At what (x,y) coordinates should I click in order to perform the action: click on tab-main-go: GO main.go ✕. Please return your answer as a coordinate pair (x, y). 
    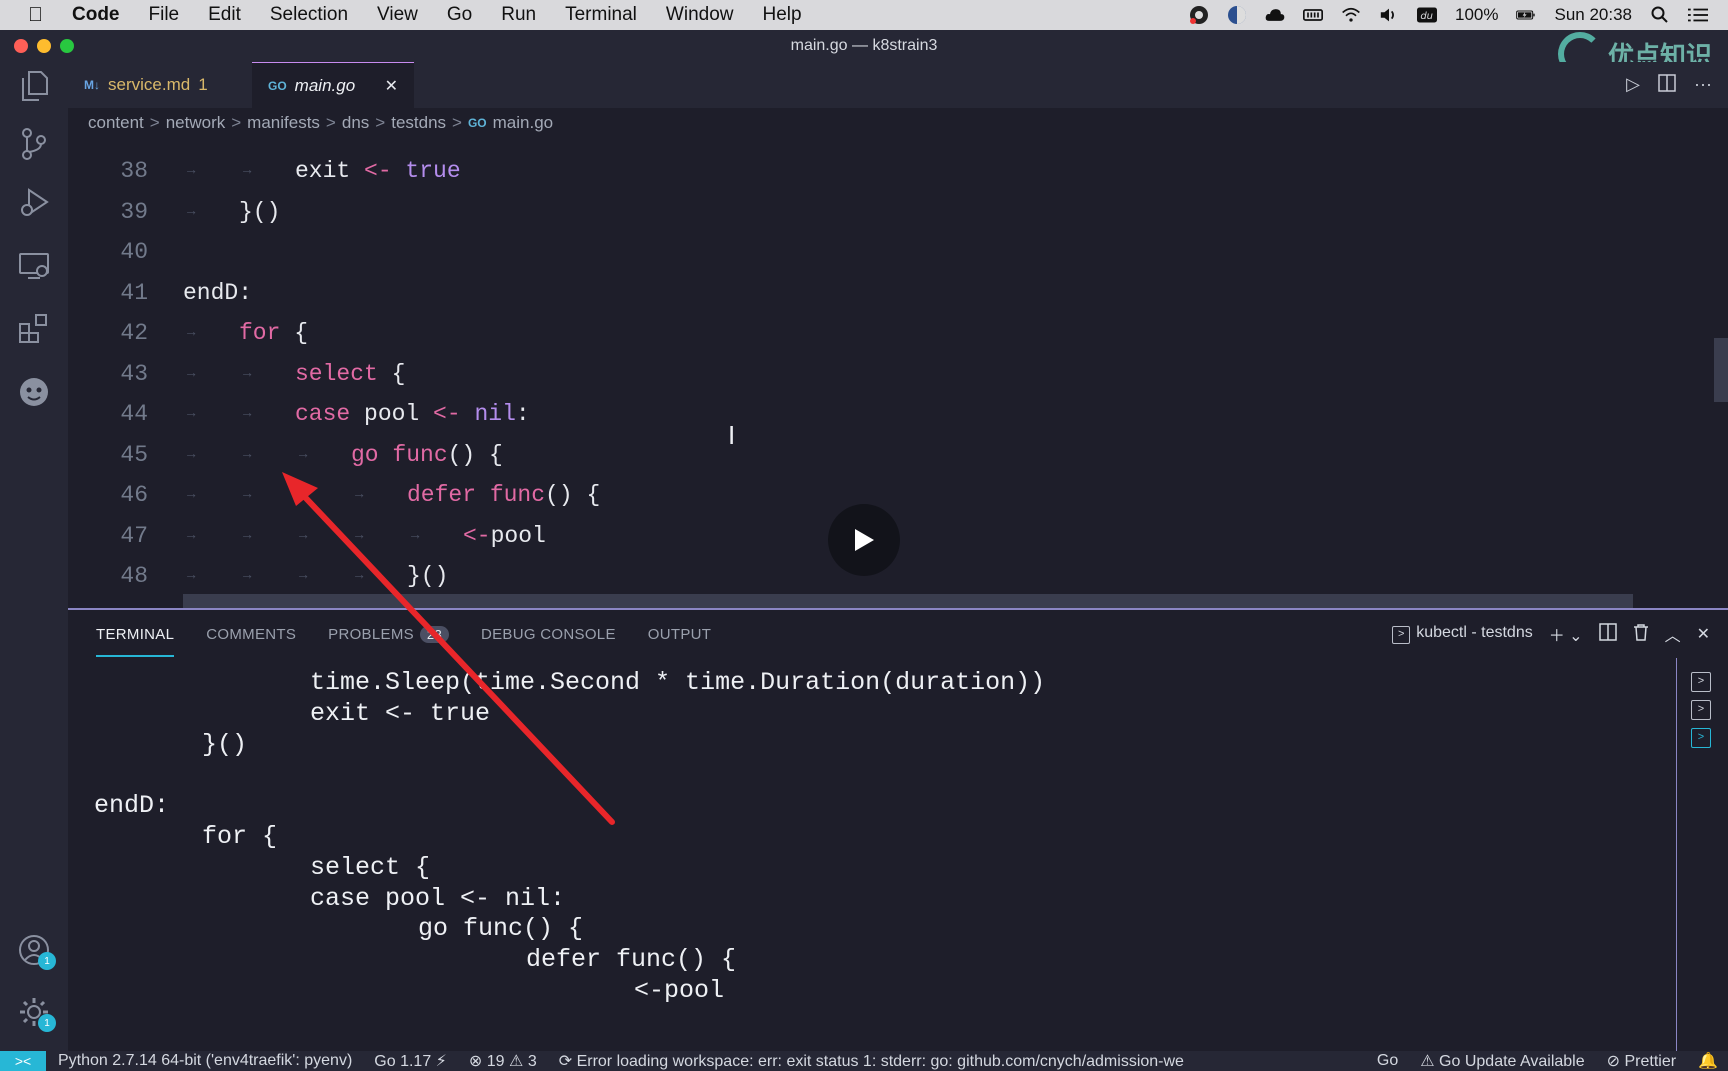
    Looking at the image, I should click on (333, 85).